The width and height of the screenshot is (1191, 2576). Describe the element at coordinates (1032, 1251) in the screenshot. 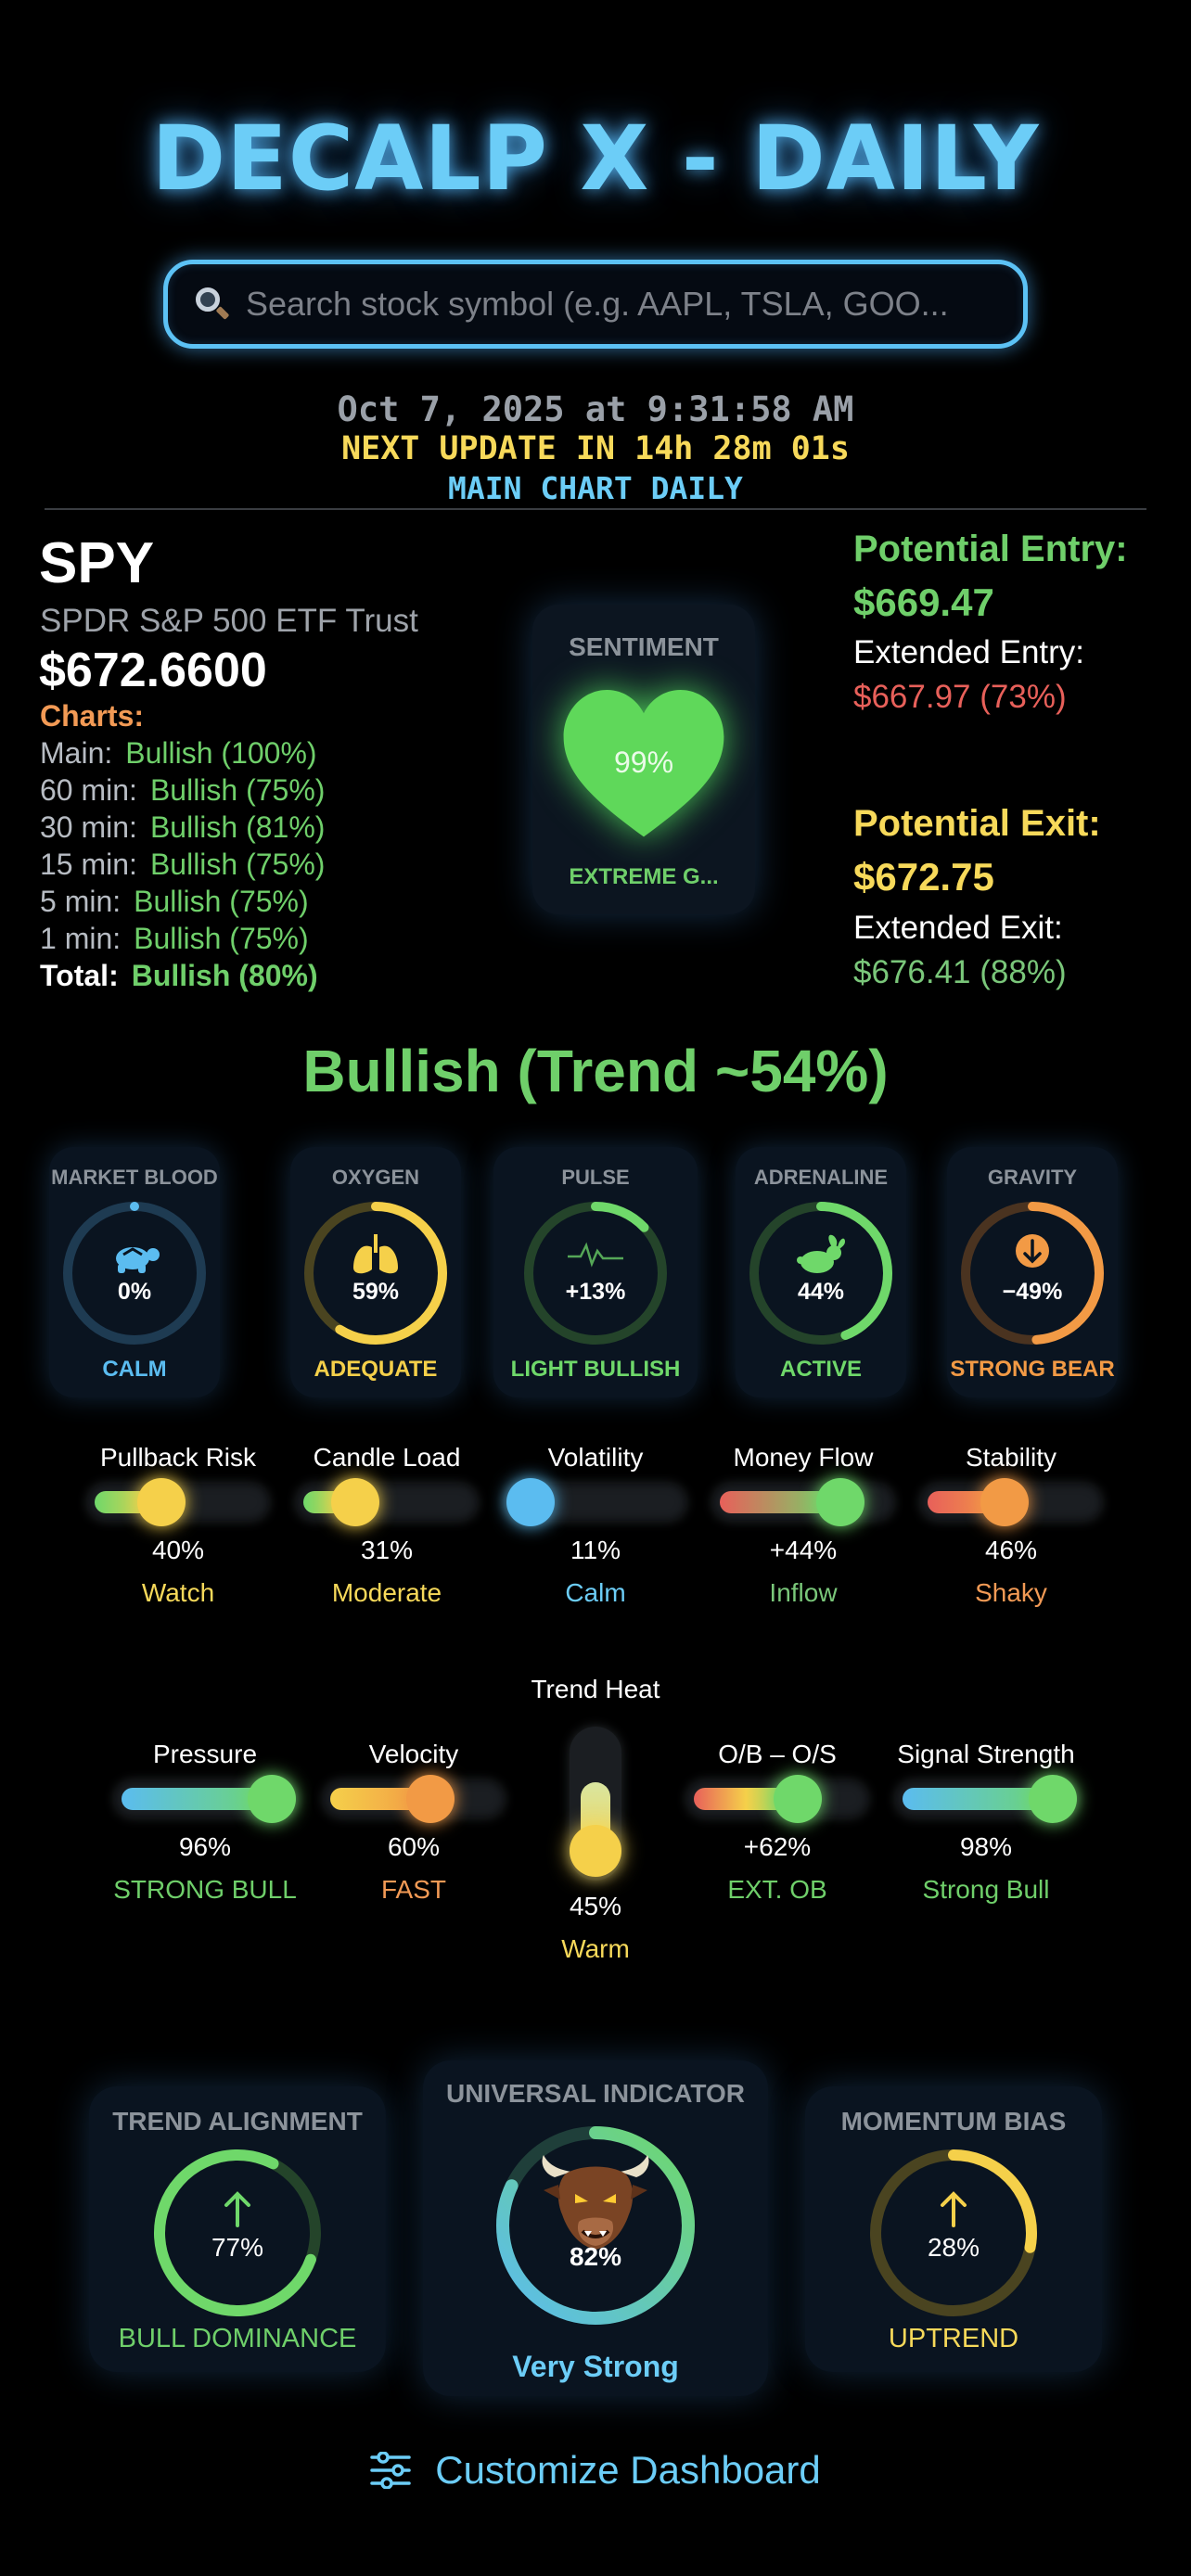

I see `down-arrow-icon` at that location.